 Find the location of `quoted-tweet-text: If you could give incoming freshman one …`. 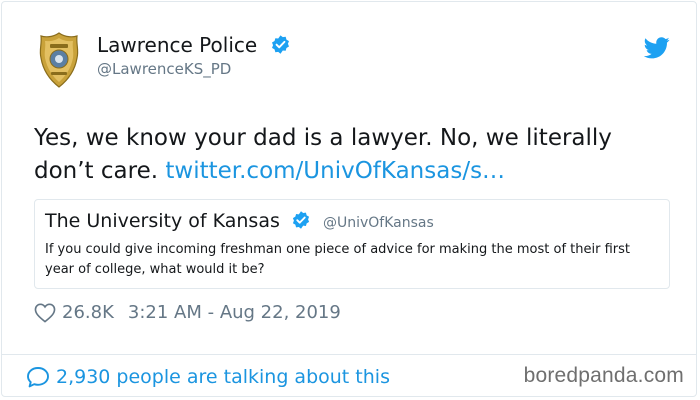

quoted-tweet-text: If you could give incoming freshman one … is located at coordinates (337, 259).